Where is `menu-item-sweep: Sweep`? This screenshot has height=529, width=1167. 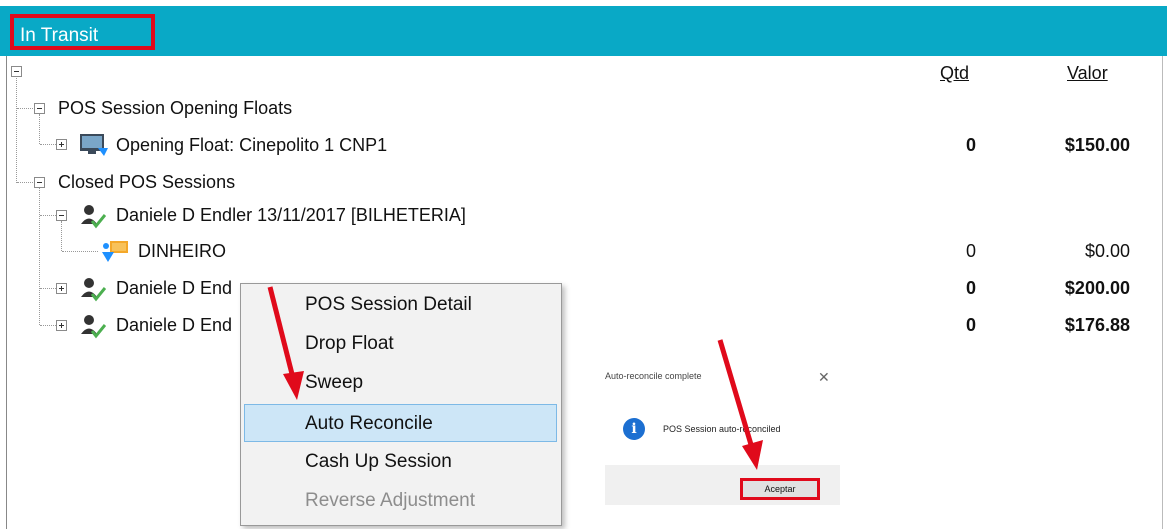
menu-item-sweep: Sweep is located at coordinates (400, 383).